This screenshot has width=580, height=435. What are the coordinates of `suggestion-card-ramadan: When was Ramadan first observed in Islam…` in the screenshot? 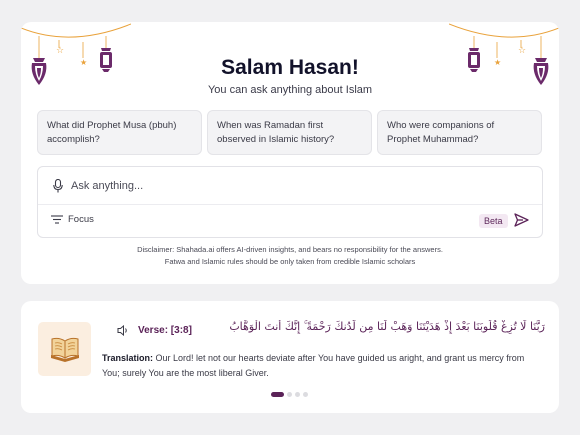 It's located at (289, 132).